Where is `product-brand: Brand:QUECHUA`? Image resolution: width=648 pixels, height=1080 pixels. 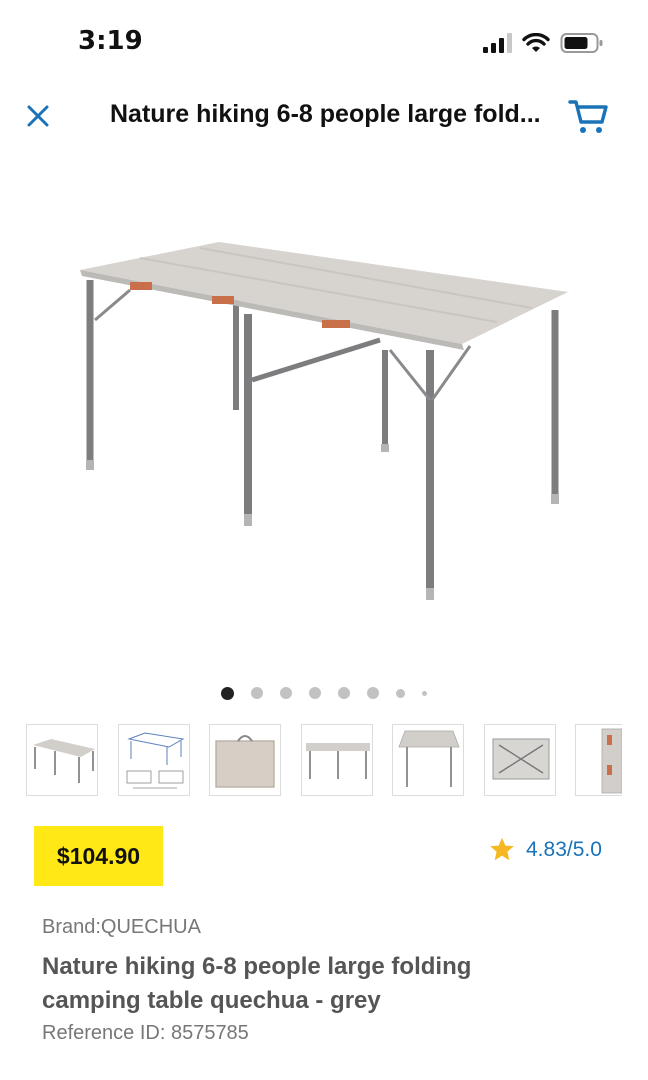
product-brand: Brand:QUECHUA is located at coordinates (121, 927).